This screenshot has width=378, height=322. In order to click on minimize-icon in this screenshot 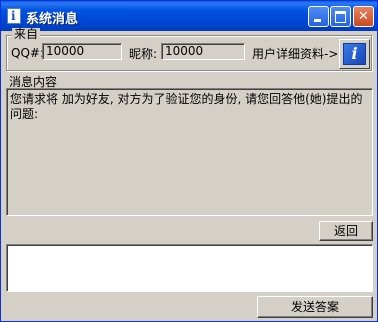, I will do `click(318, 16)`.